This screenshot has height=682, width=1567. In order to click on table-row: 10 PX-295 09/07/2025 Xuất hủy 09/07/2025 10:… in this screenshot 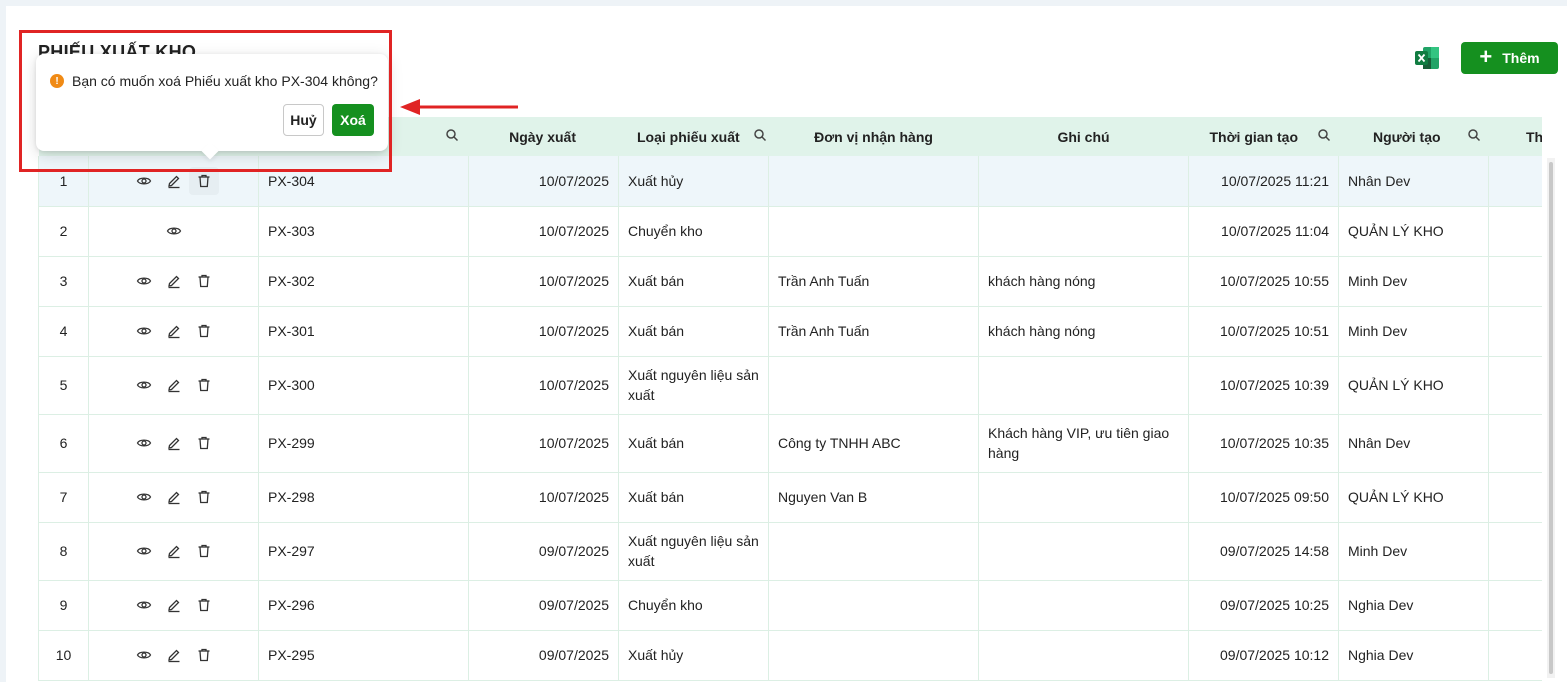, I will do `click(790, 655)`.